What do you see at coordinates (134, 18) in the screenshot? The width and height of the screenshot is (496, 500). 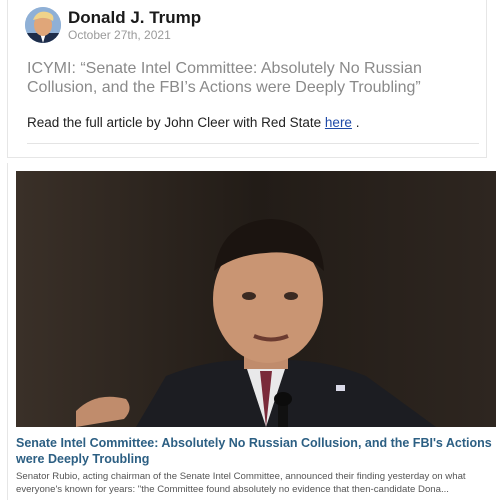 I see `author-name: Donald J. Trump` at bounding box center [134, 18].